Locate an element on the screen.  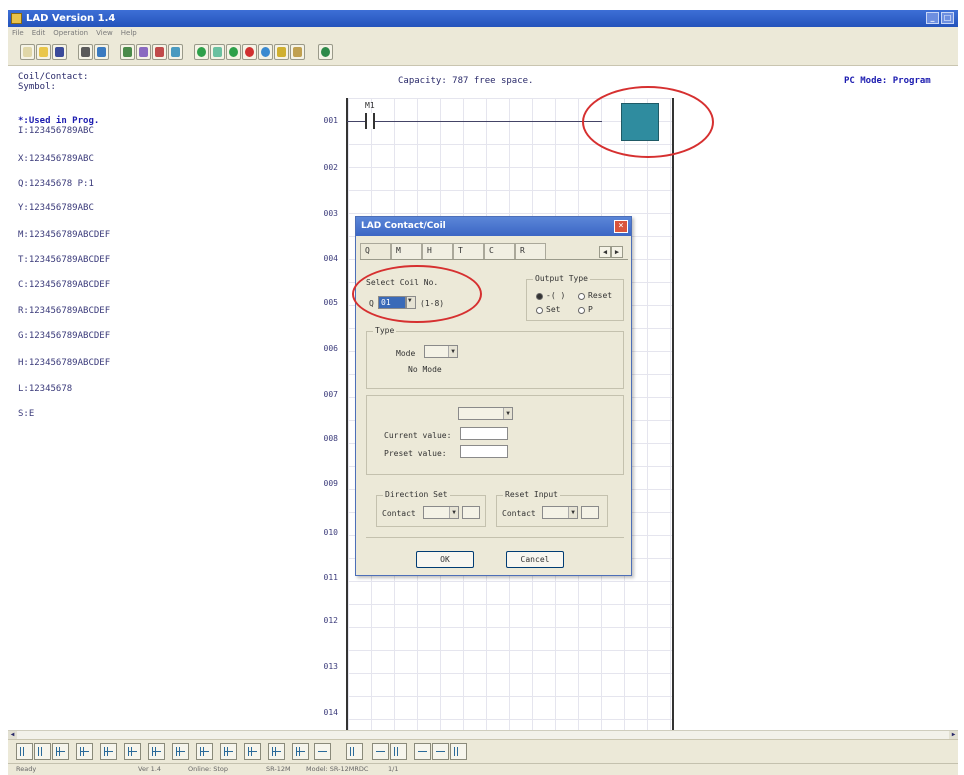
ladder-view-icon is located at coordinates (127, 52).